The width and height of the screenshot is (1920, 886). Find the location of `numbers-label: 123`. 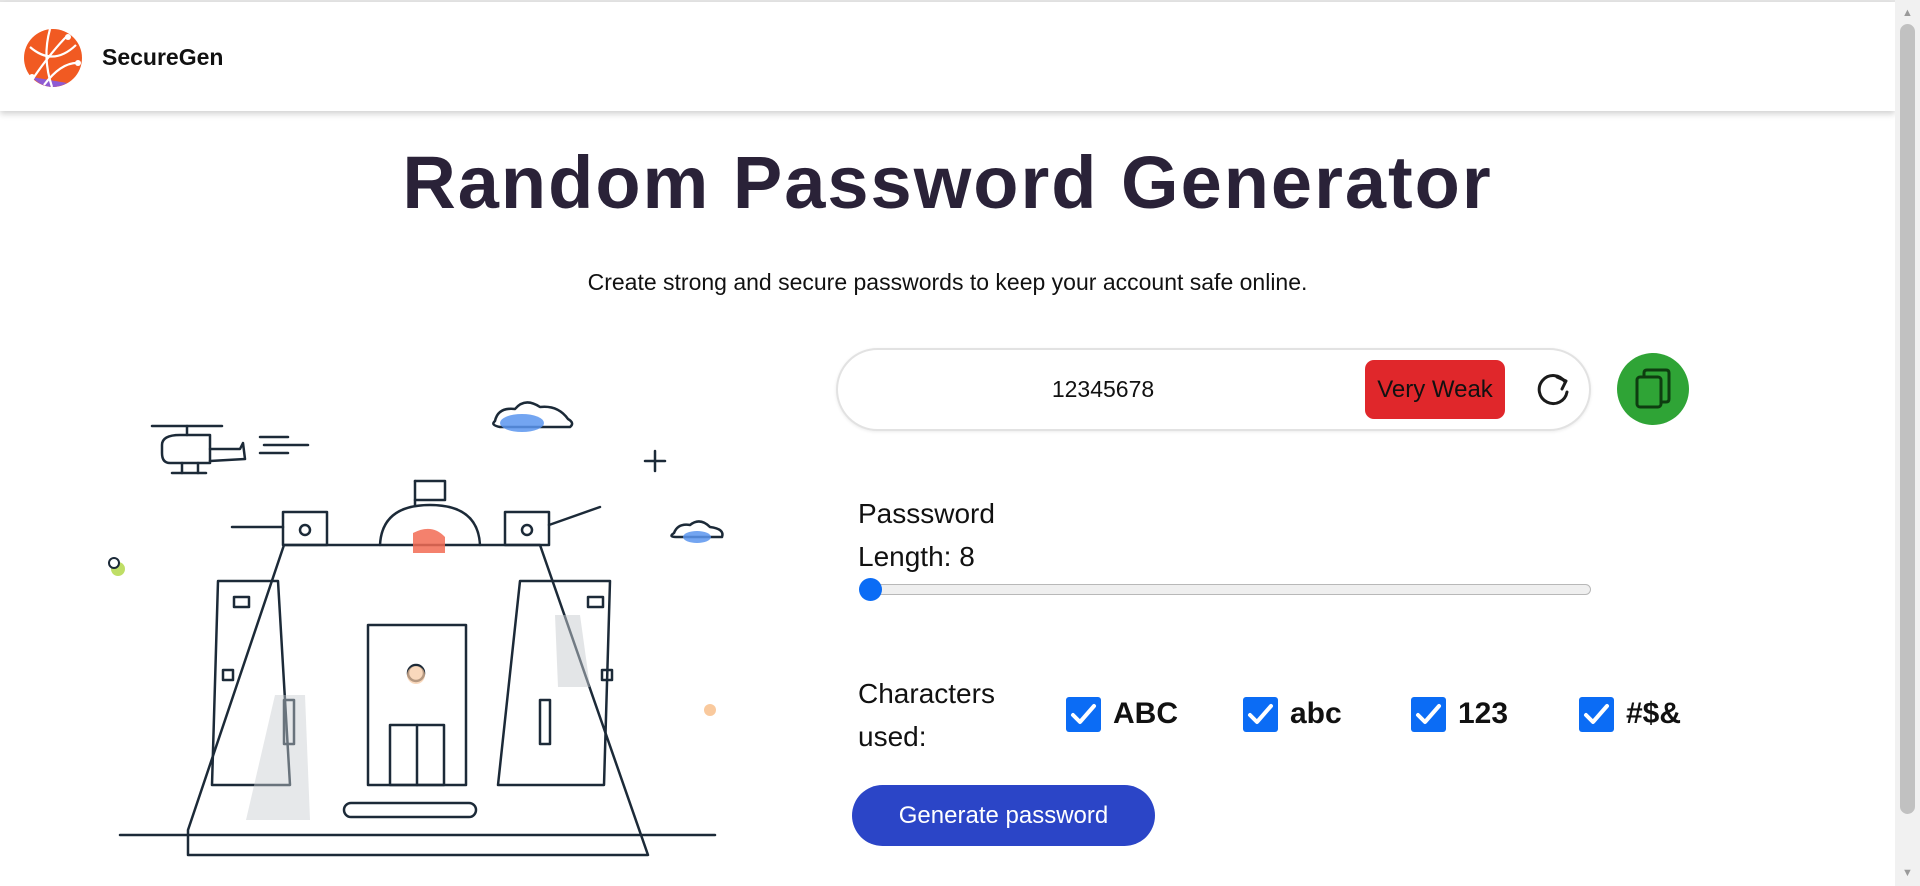

numbers-label: 123 is located at coordinates (1483, 714).